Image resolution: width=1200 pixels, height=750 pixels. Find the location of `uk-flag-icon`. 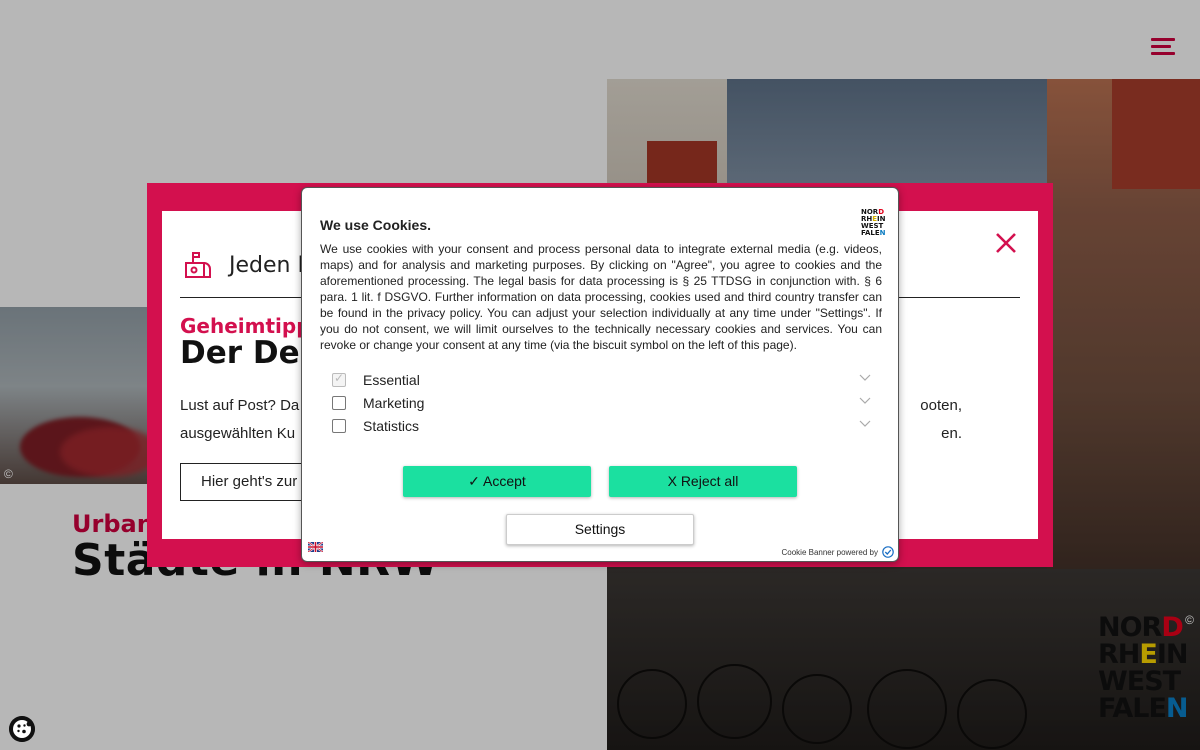

uk-flag-icon is located at coordinates (315, 547).